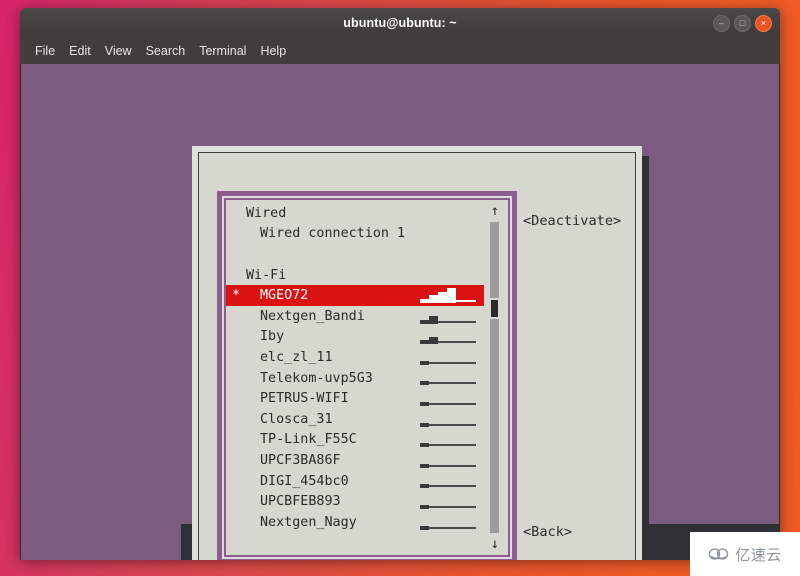 The image size is (800, 576). I want to click on list-item: UPCF3BA86F, so click(355, 460).